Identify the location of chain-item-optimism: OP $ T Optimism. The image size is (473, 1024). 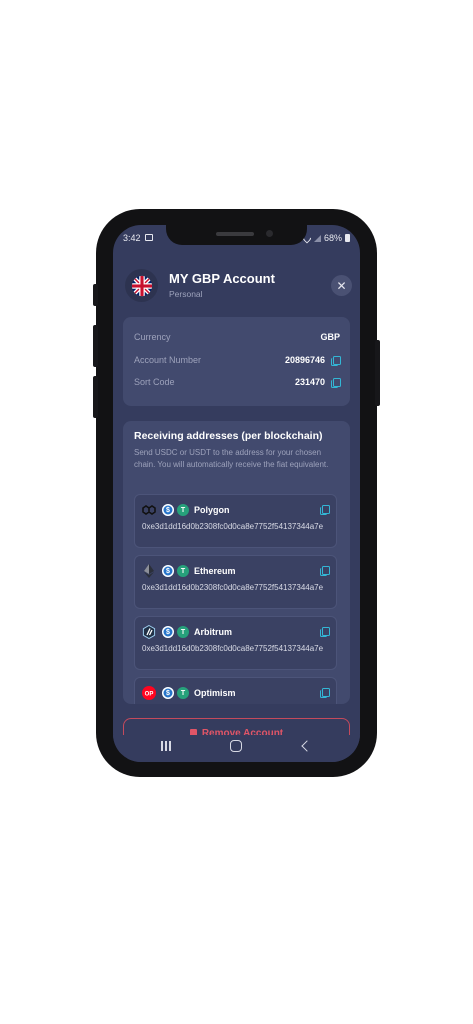
(235, 690).